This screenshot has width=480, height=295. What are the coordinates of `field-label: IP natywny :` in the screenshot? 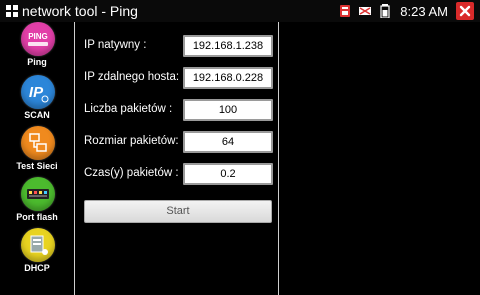 It's located at (115, 45).